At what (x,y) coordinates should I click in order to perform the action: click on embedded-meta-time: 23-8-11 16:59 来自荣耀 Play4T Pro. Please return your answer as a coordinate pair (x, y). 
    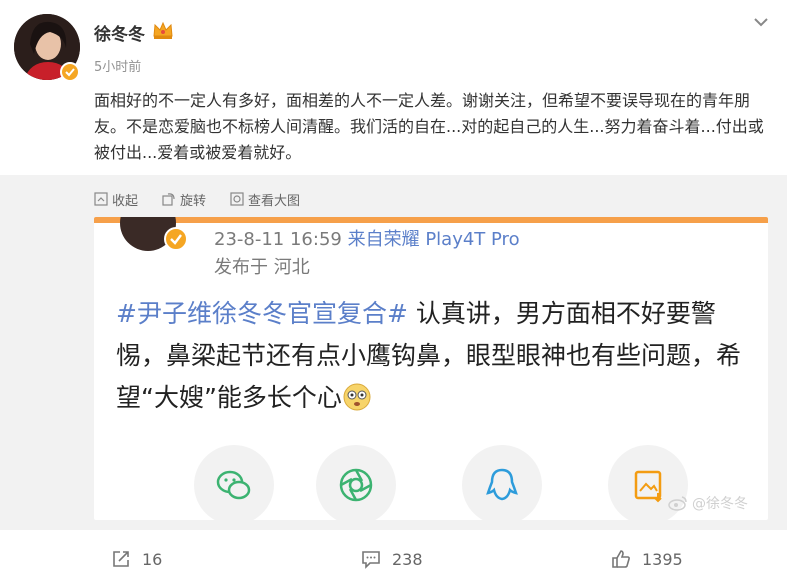
    Looking at the image, I should click on (367, 238).